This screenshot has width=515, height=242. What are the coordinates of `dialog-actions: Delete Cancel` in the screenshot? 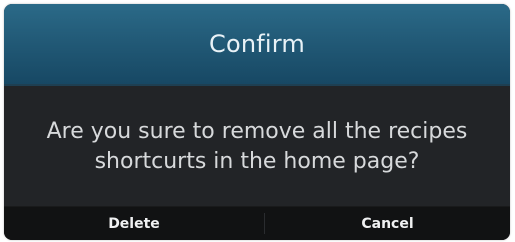 It's located at (257, 223).